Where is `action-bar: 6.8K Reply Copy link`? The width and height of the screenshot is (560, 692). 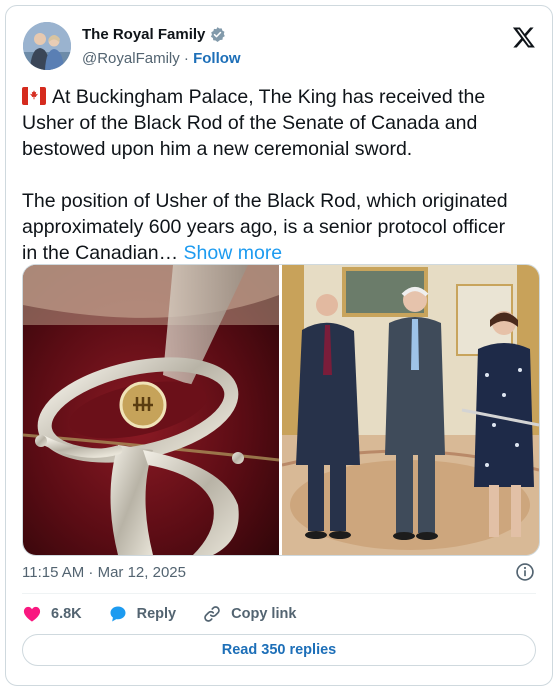
action-bar: 6.8K Reply Copy link is located at coordinates (172, 614).